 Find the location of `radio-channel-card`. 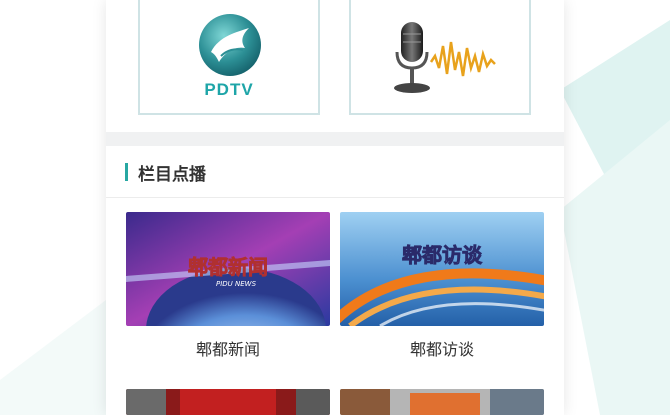

radio-channel-card is located at coordinates (440, 57).